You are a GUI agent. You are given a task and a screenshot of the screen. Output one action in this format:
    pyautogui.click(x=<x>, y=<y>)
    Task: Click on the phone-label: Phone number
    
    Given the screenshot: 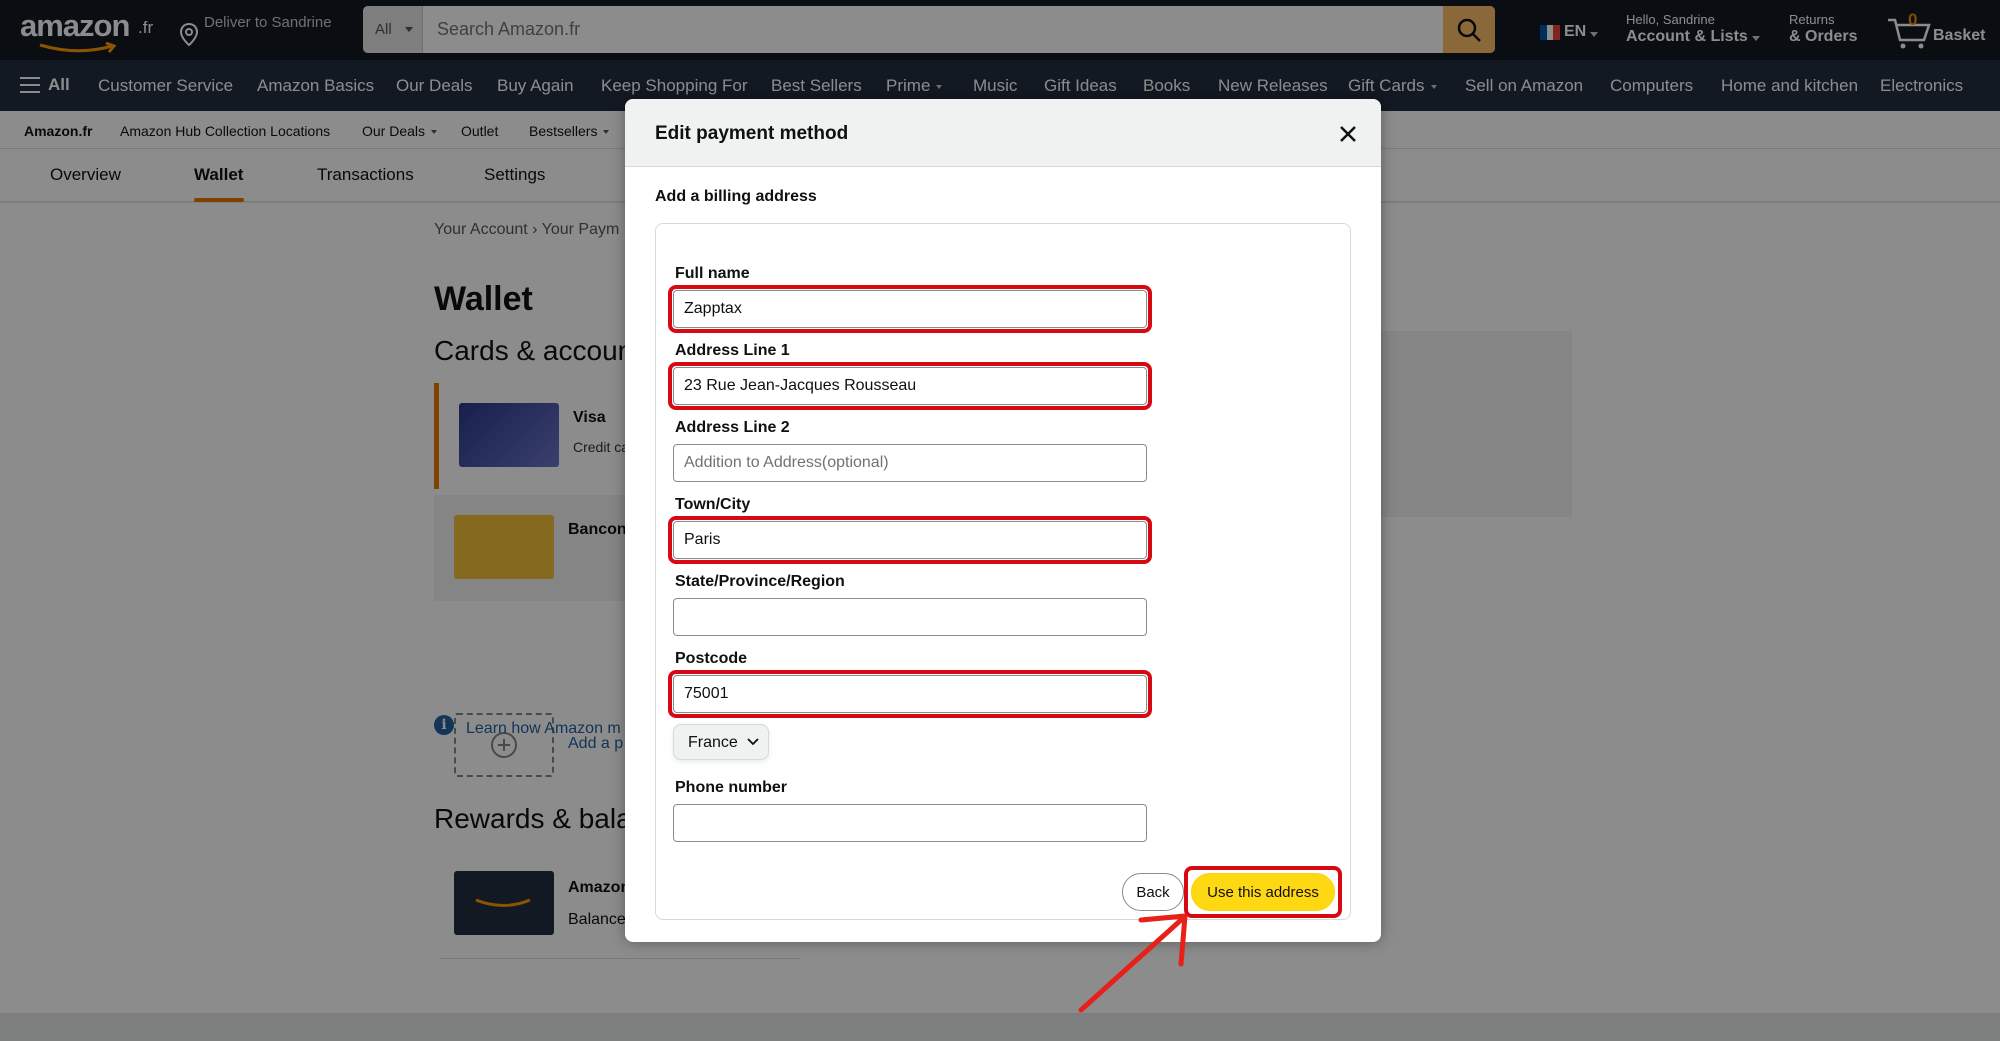 What is the action you would take?
    pyautogui.click(x=731, y=787)
    